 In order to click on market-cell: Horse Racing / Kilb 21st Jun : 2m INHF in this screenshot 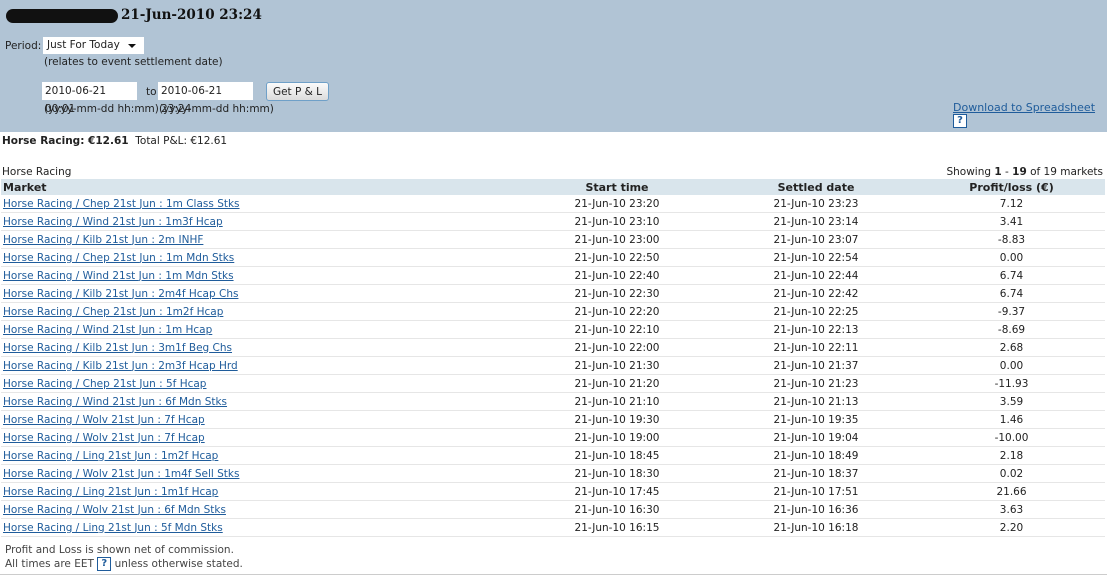, I will do `click(260, 239)`.